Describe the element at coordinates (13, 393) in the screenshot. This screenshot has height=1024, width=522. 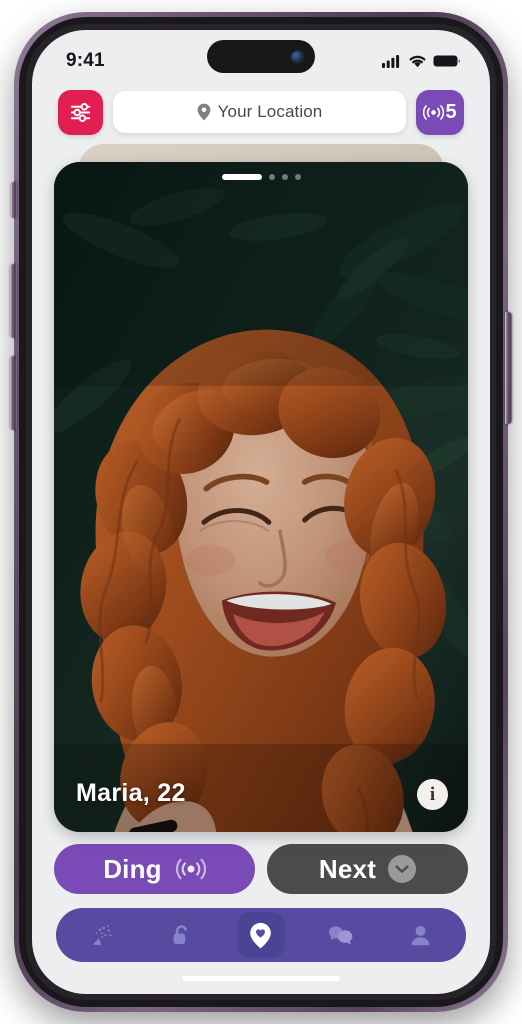
I see `phone-volume-down-button` at that location.